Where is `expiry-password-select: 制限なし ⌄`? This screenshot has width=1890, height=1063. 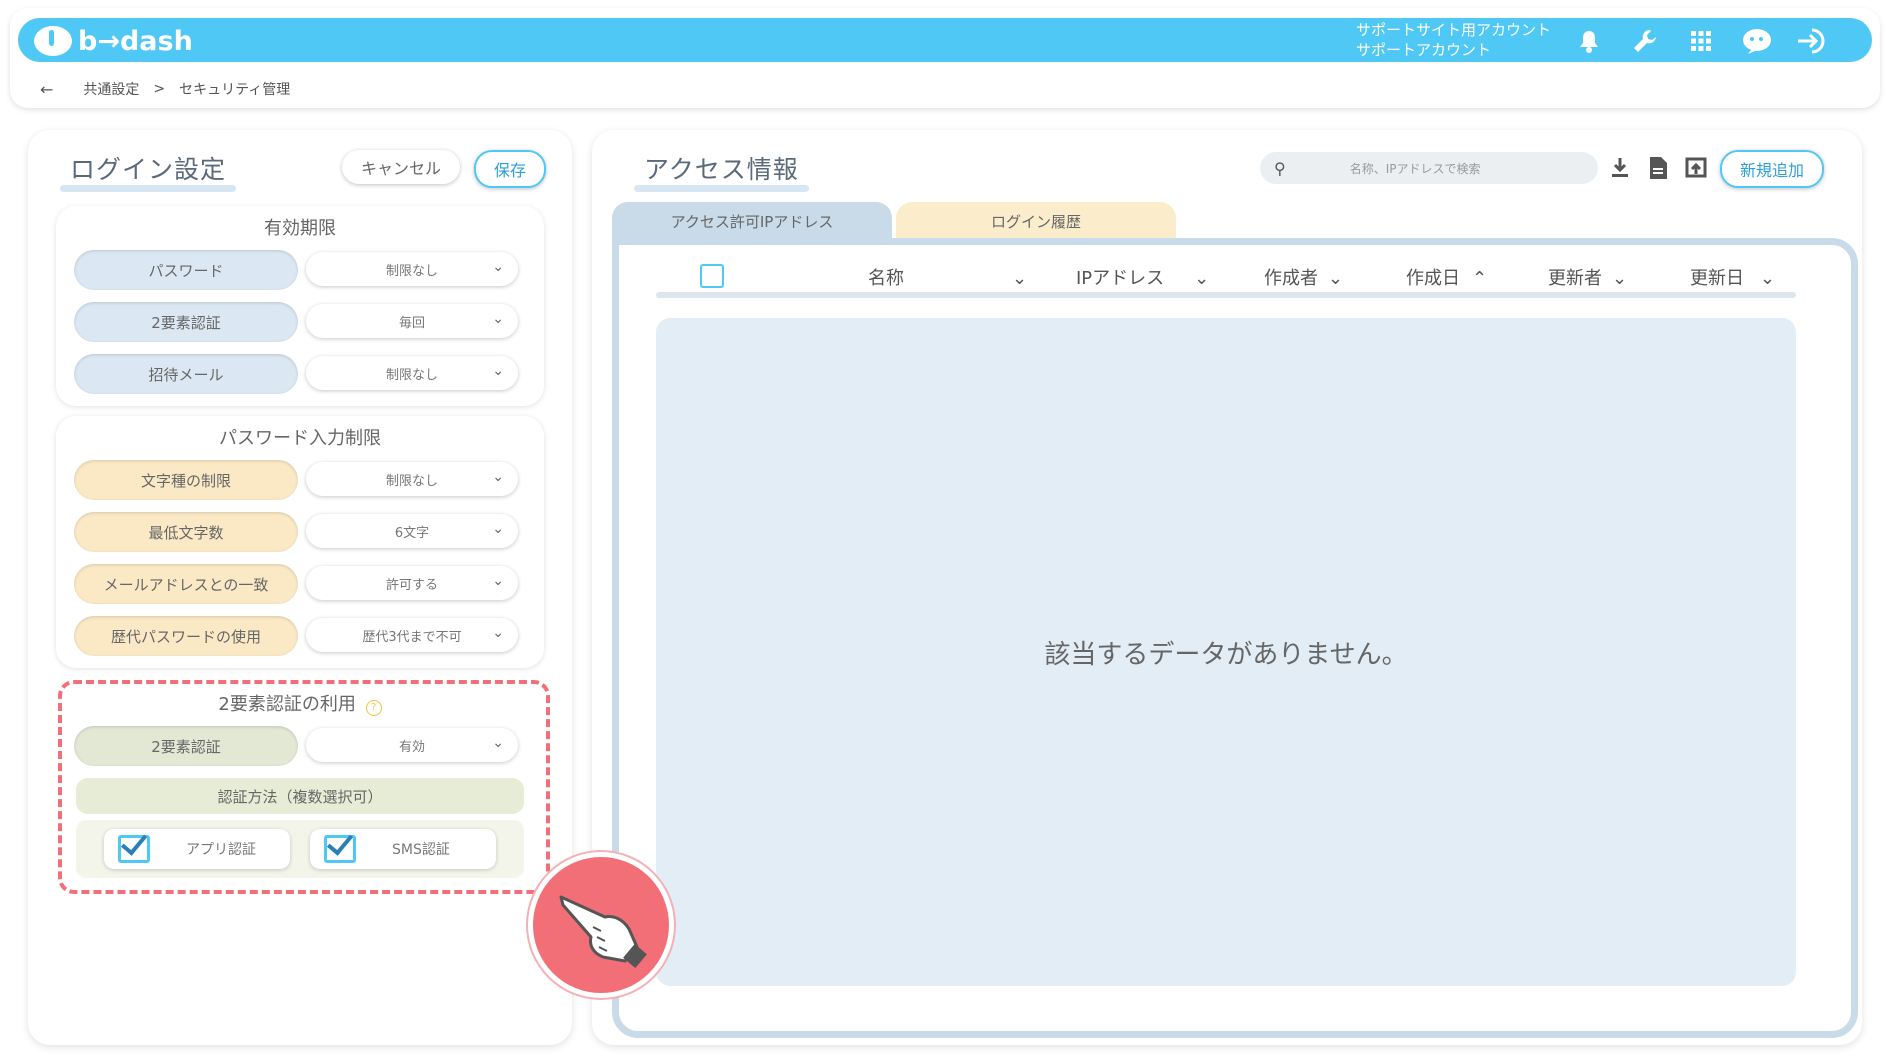 expiry-password-select: 制限なし ⌄ is located at coordinates (412, 269).